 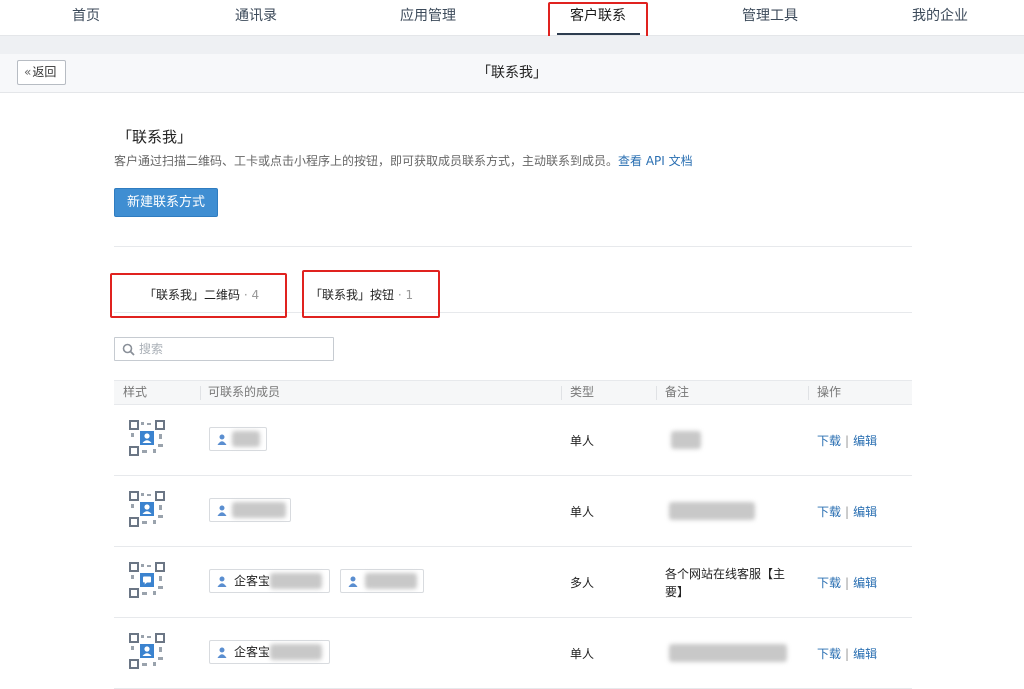 What do you see at coordinates (256, 18) in the screenshot?
I see `nav-item-contacts: 通讯录` at bounding box center [256, 18].